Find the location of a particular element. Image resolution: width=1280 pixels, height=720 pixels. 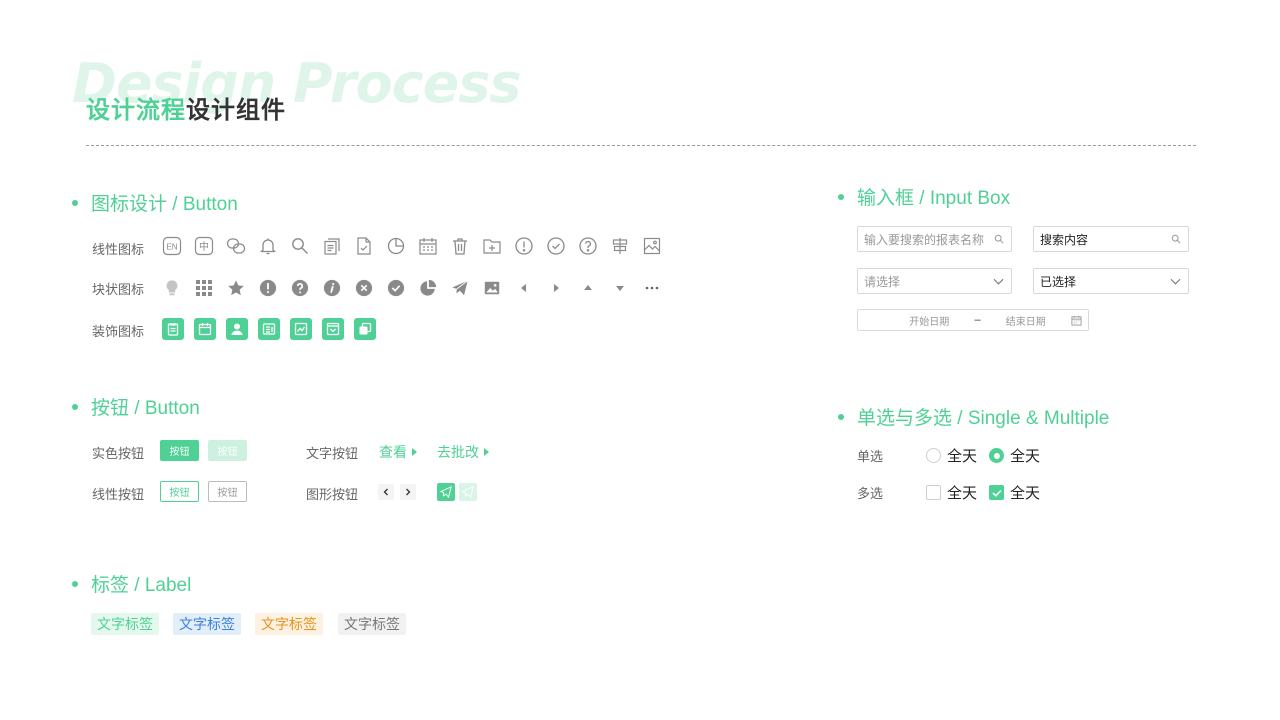

tag-green: 文字标签 is located at coordinates (125, 624).